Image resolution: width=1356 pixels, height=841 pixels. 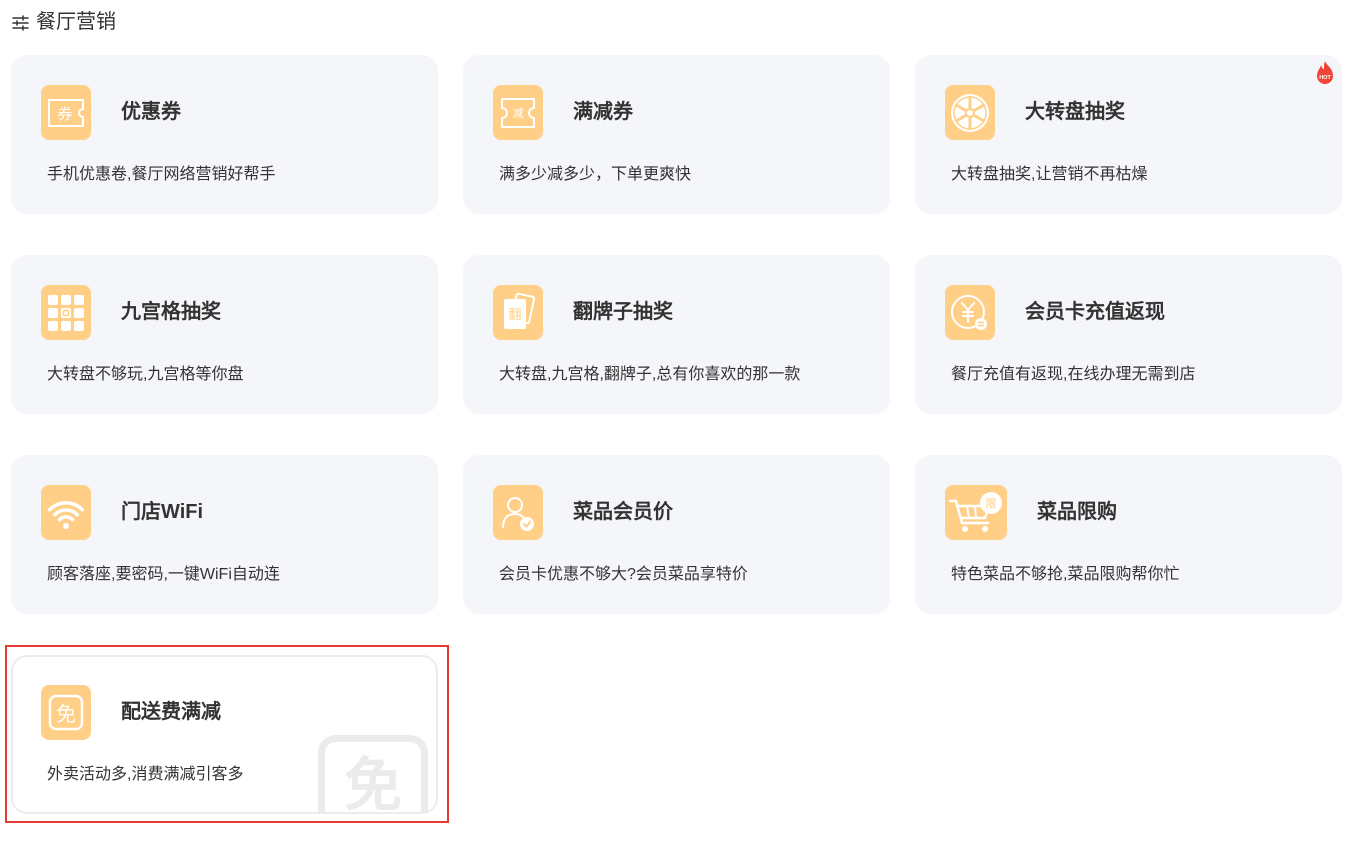 What do you see at coordinates (145, 774) in the screenshot?
I see `card-description: 外卖活动多,消费满减引客多` at bounding box center [145, 774].